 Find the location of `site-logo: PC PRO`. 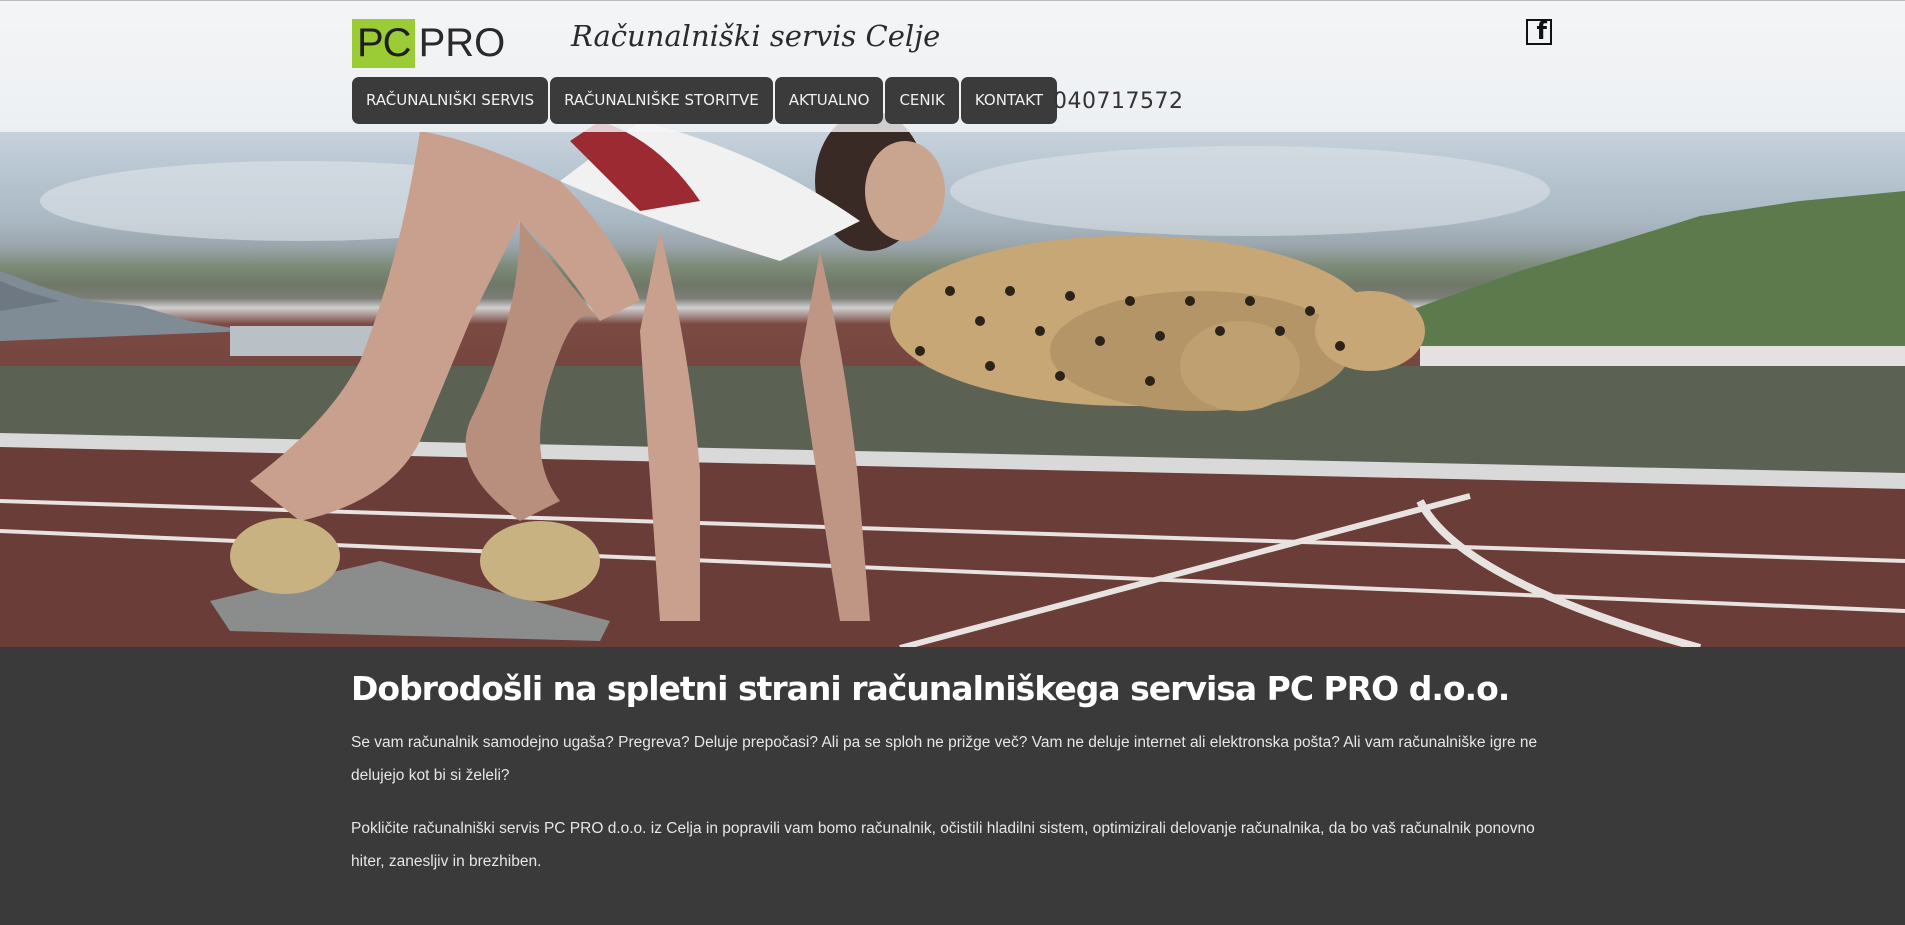

site-logo: PC PRO is located at coordinates (428, 43).